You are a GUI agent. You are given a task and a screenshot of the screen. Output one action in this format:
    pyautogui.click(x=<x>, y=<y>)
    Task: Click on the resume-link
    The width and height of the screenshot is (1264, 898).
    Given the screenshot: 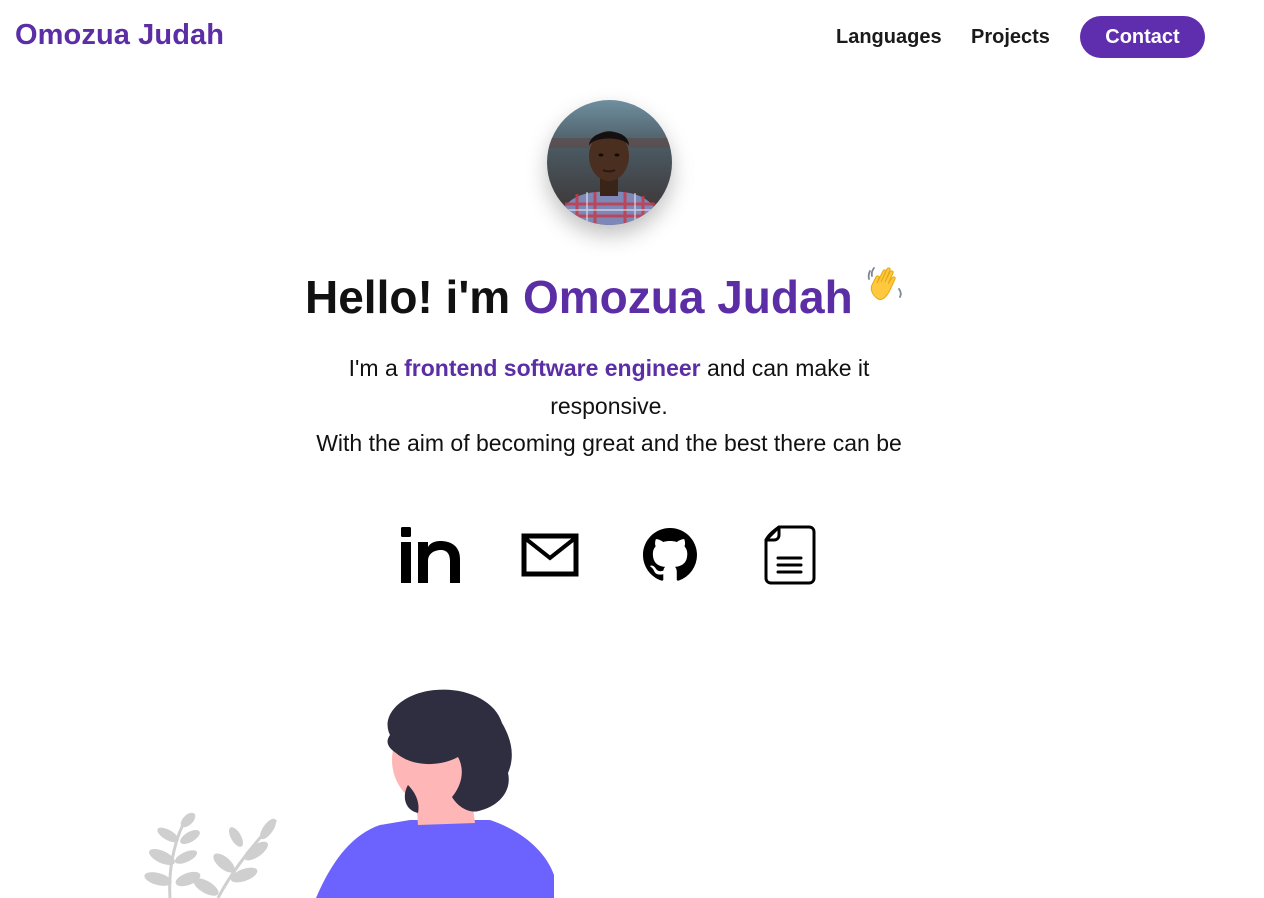 What is the action you would take?
    pyautogui.click(x=790, y=557)
    